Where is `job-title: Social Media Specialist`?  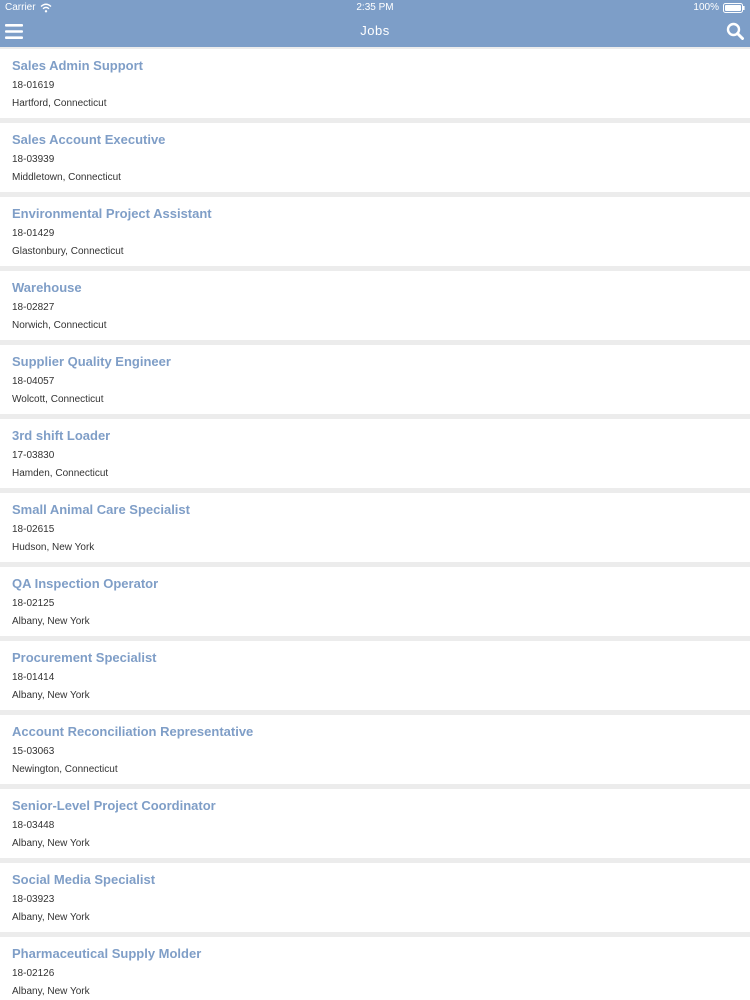
job-title: Social Media Specialist is located at coordinates (84, 879).